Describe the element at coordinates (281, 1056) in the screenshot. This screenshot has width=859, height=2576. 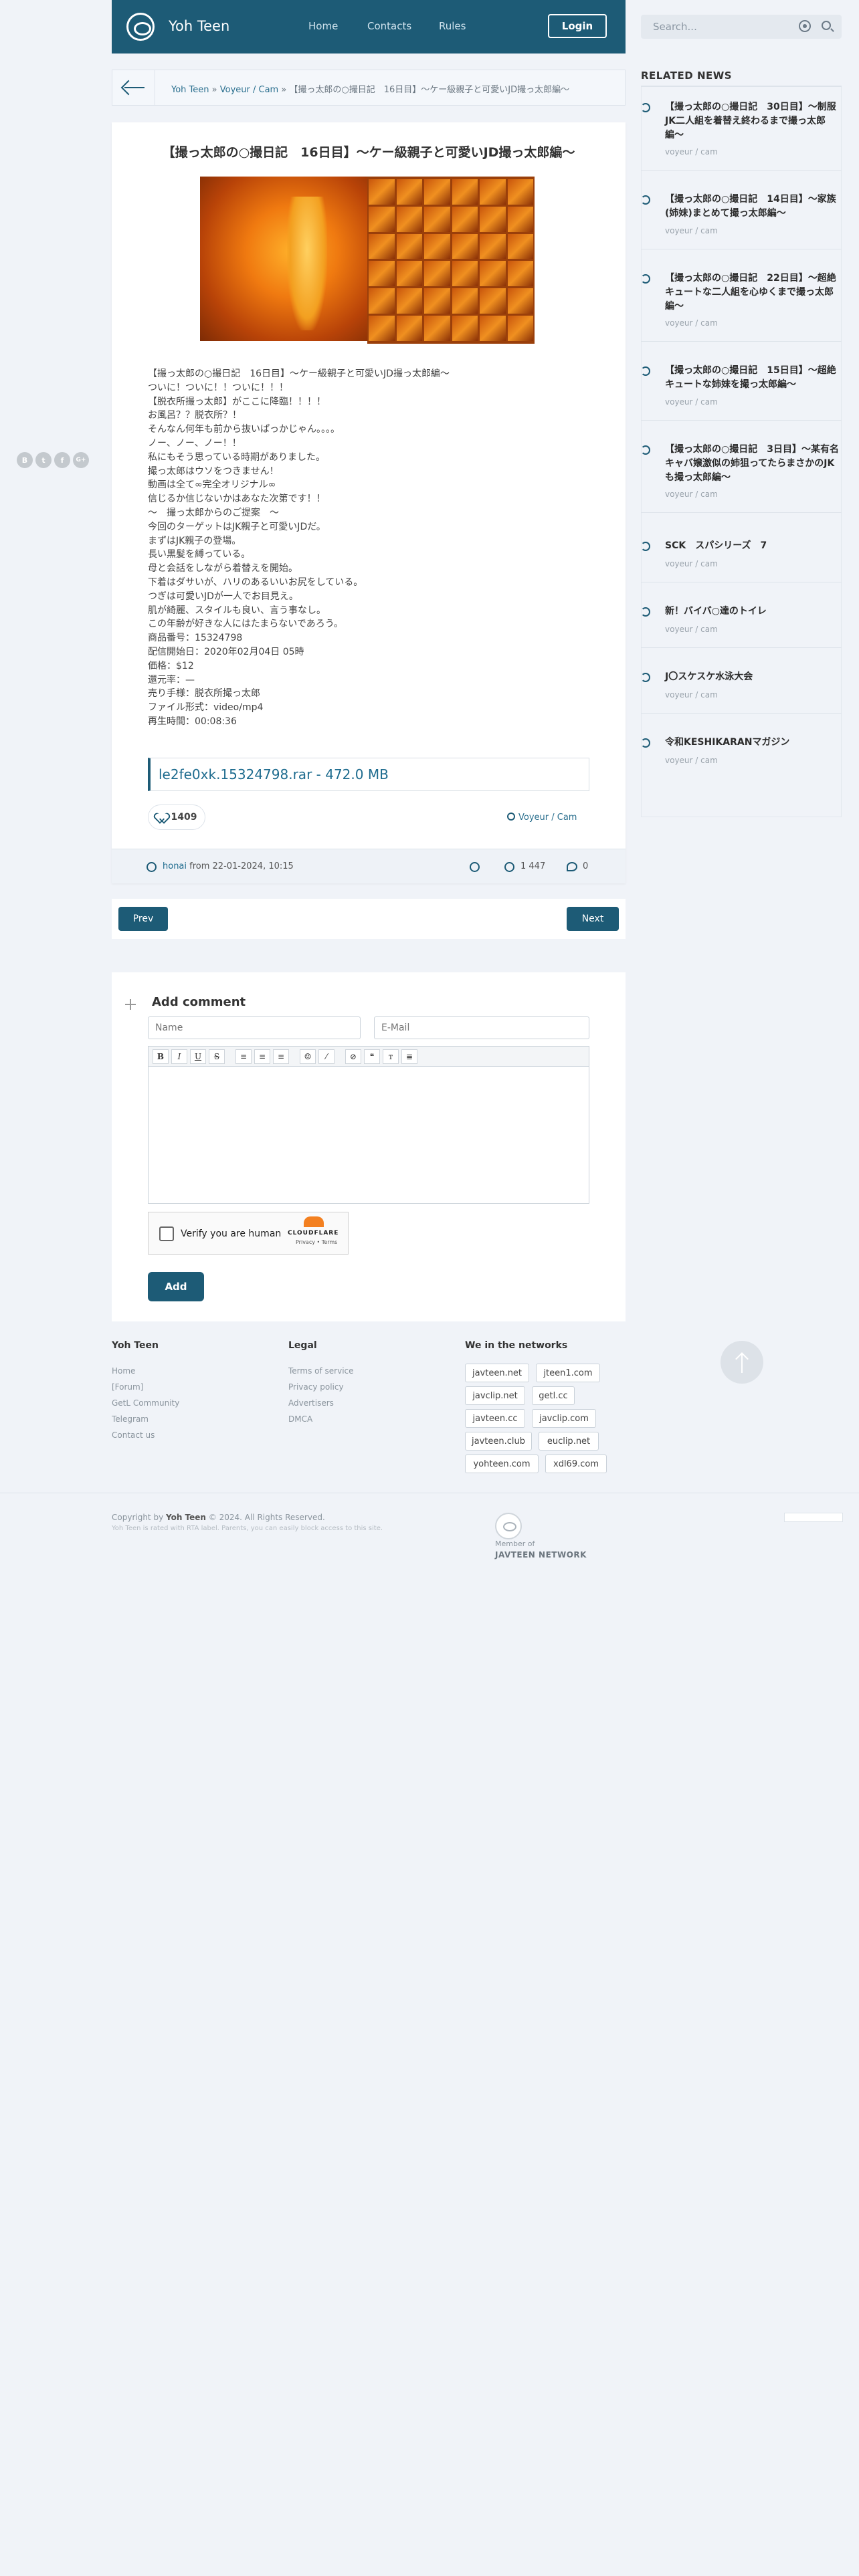
I see `align-right-button: ≡` at that location.